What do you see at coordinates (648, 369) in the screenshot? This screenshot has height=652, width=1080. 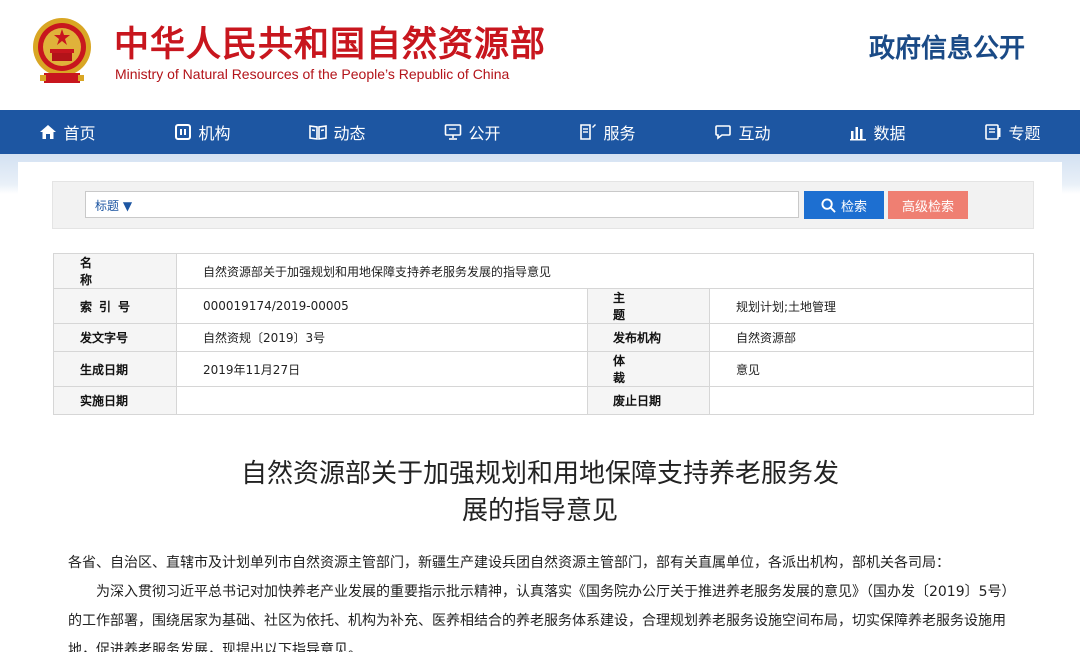 I see `genre-label: 体 裁` at bounding box center [648, 369].